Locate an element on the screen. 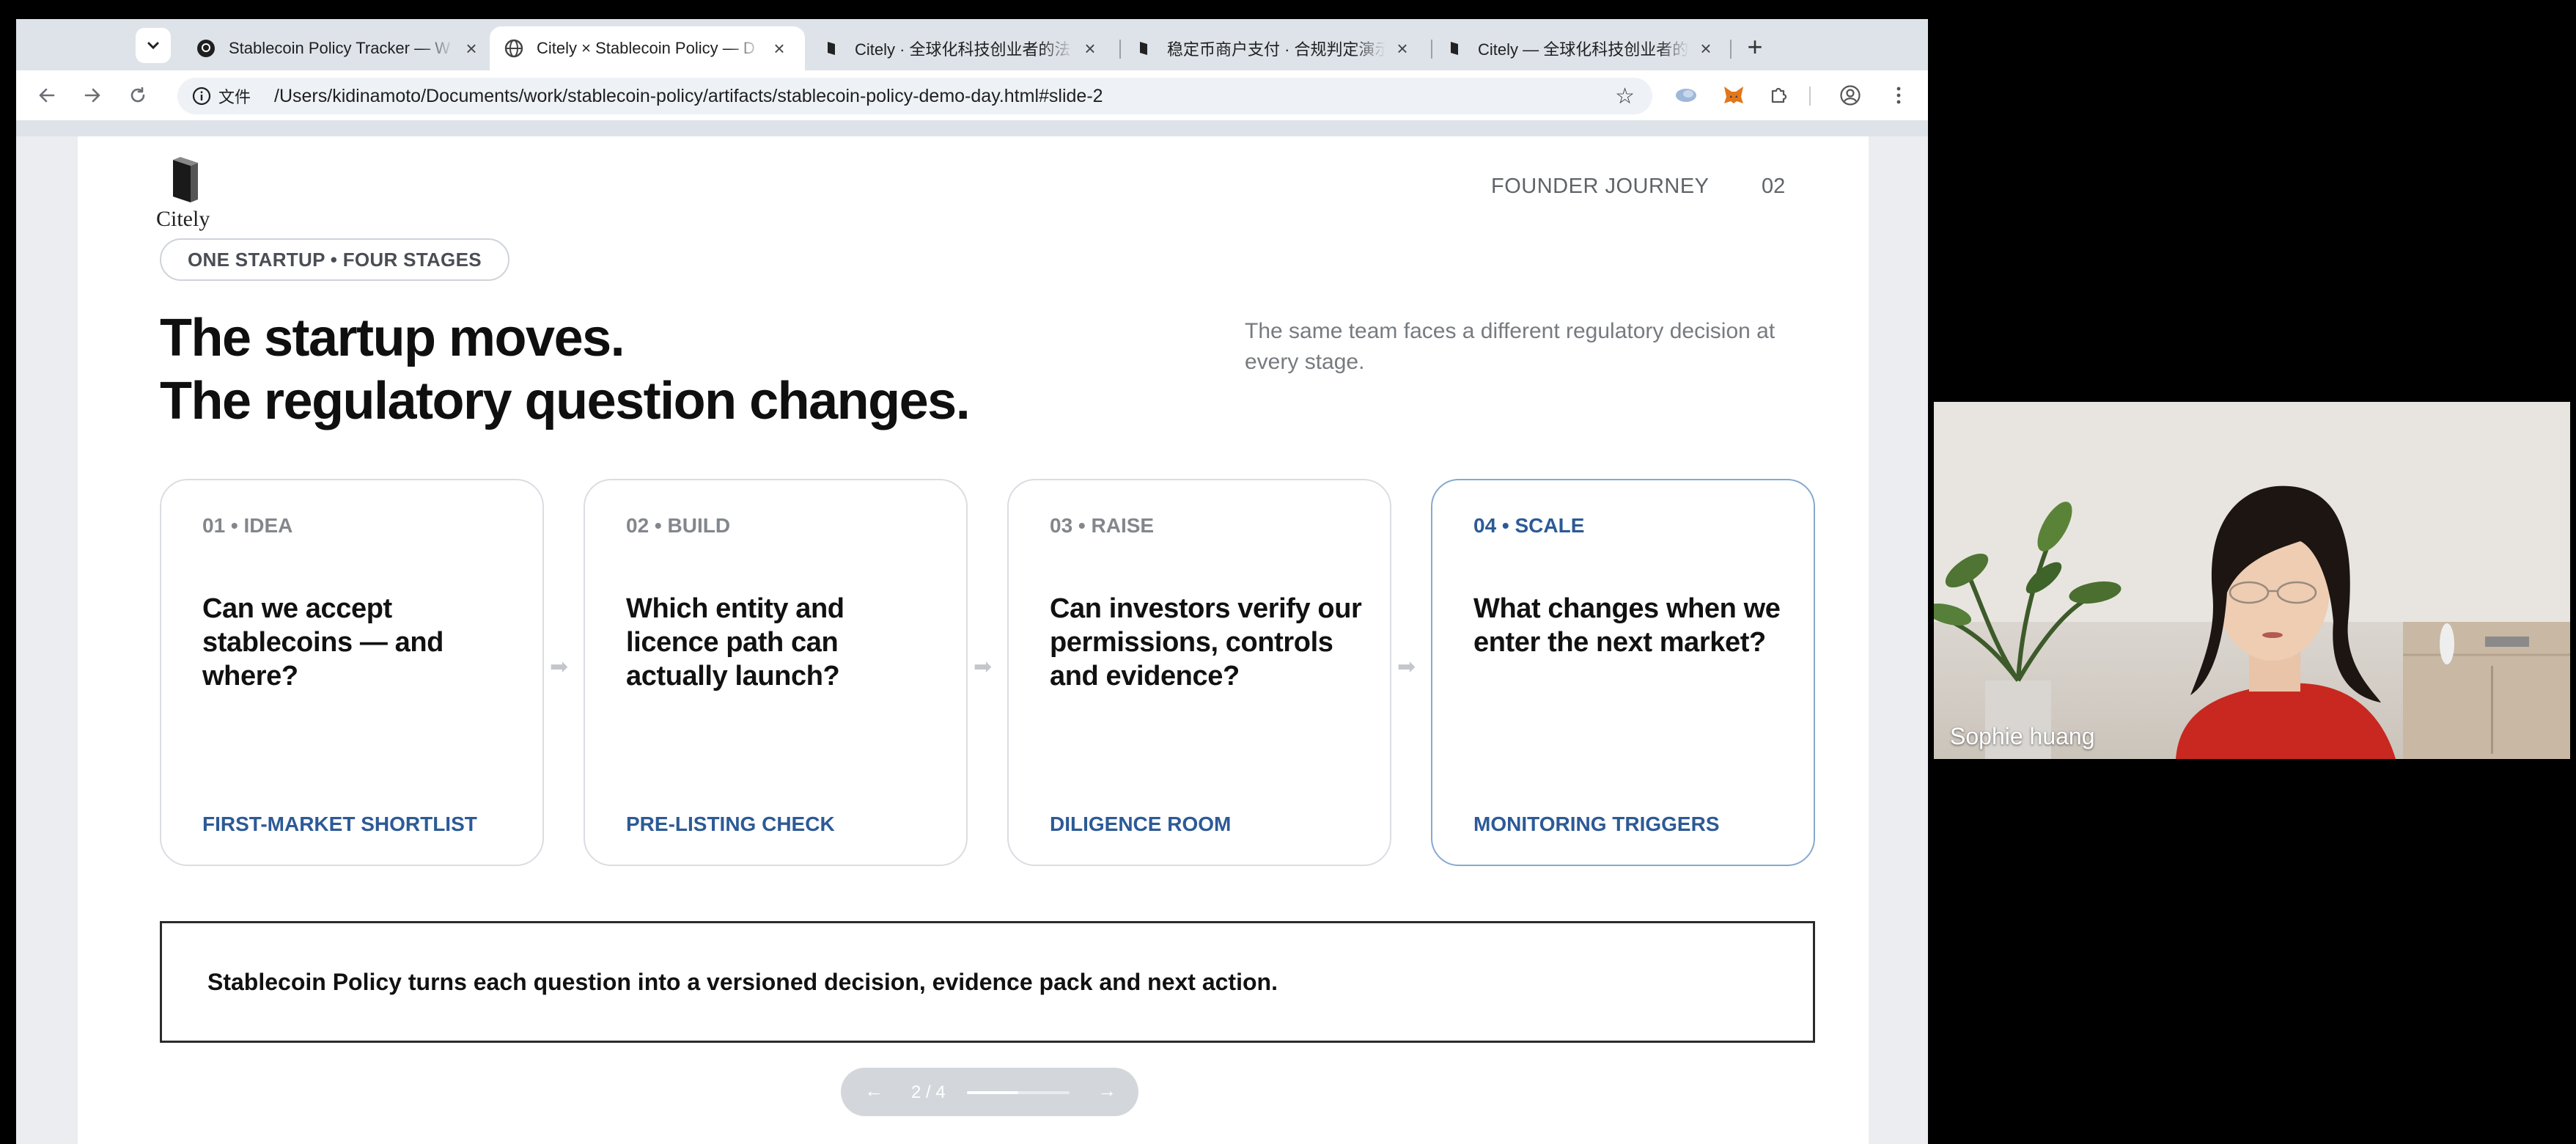  participant-video-feed is located at coordinates (2252, 580).